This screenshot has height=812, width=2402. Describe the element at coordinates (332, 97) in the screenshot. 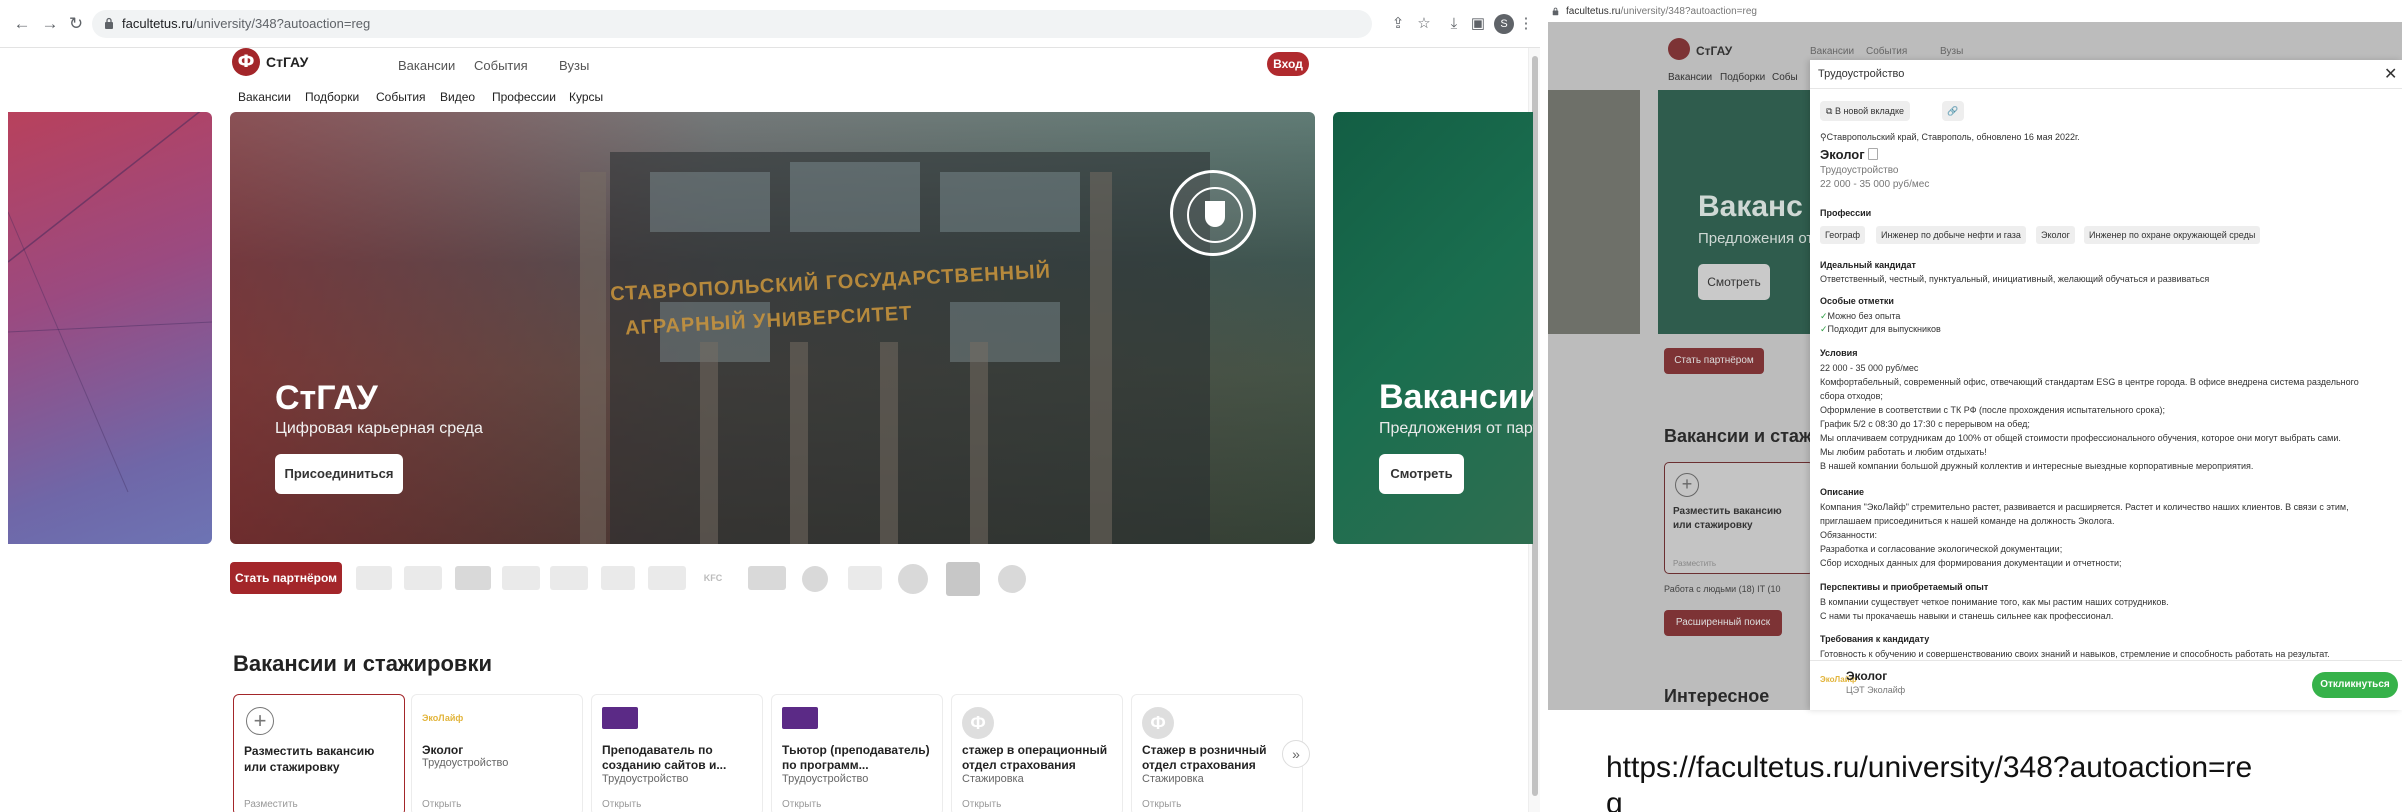

I see `subnav-collections: Подборки` at that location.